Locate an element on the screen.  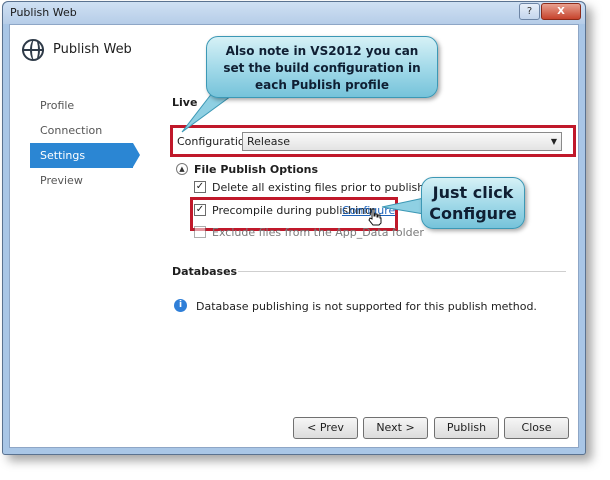
file-publish-options-title: File Publish Options is located at coordinates (256, 169).